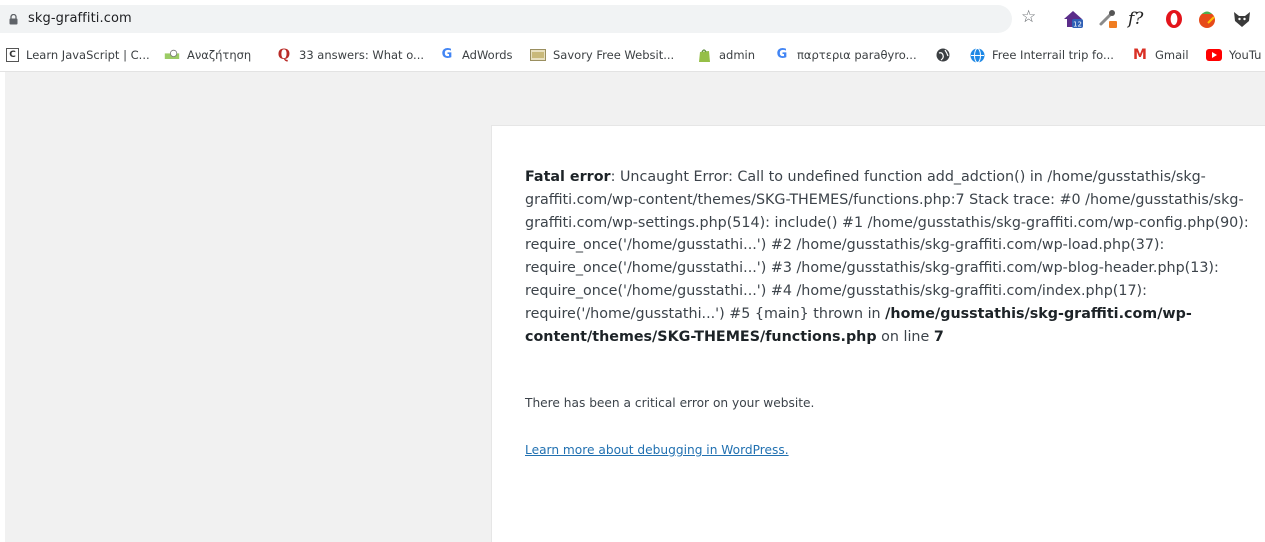  I want to click on tomato-extension-icon, so click(1207, 19).